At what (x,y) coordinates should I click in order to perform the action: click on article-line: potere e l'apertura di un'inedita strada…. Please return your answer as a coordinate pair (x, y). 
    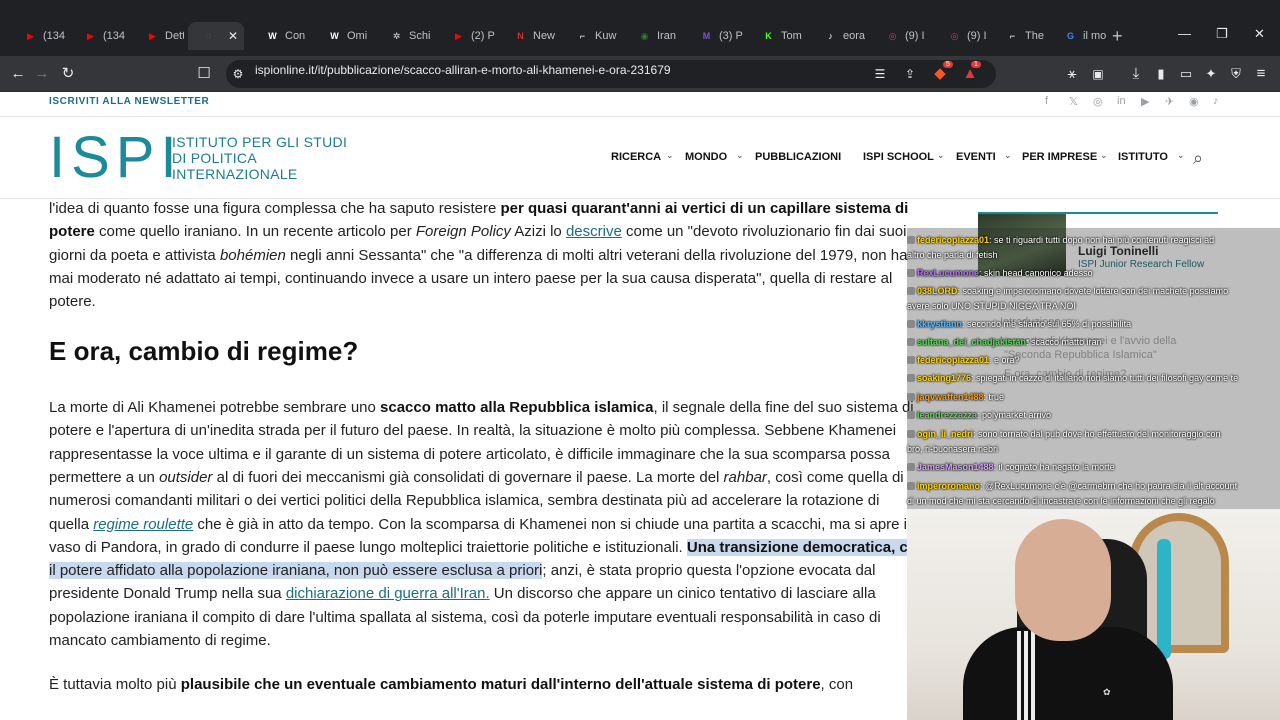
    Looking at the image, I should click on (472, 430).